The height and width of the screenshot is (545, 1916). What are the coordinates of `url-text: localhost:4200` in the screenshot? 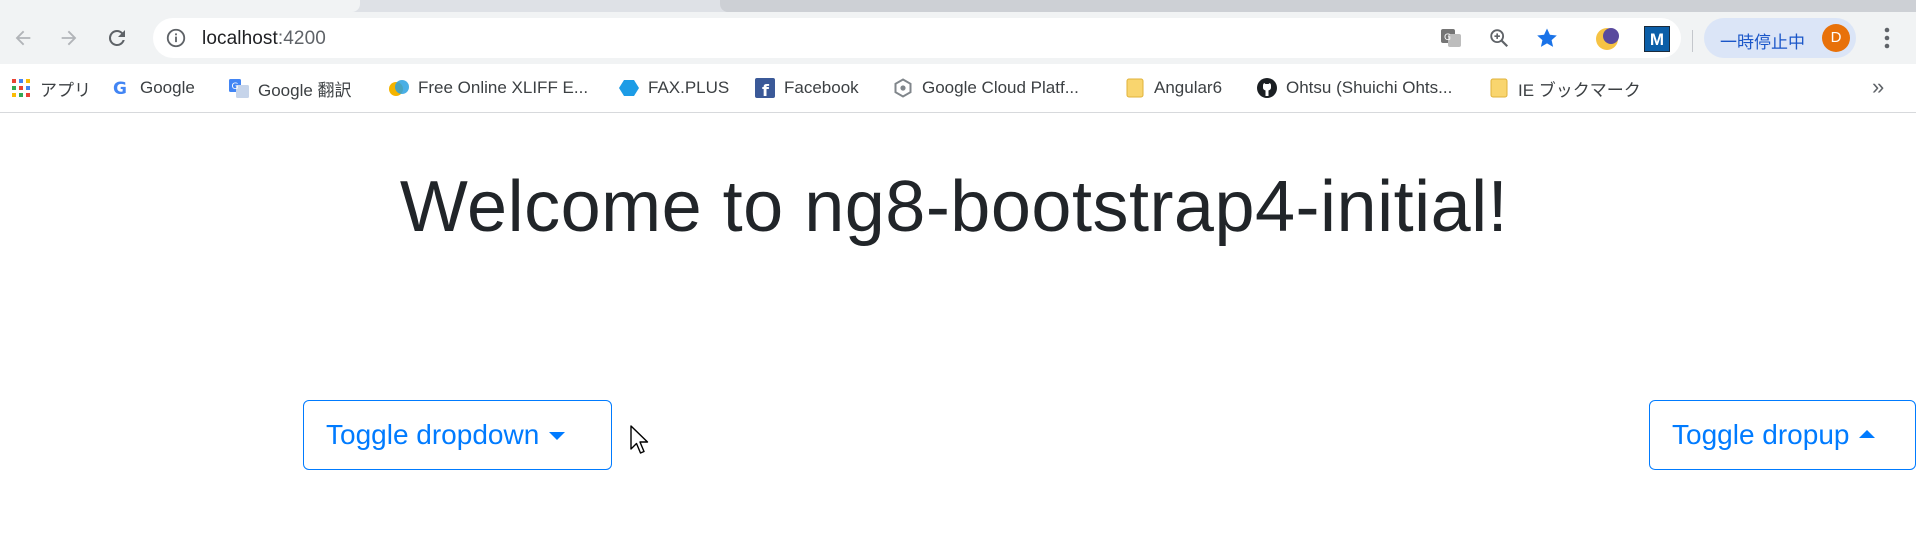 It's located at (264, 39).